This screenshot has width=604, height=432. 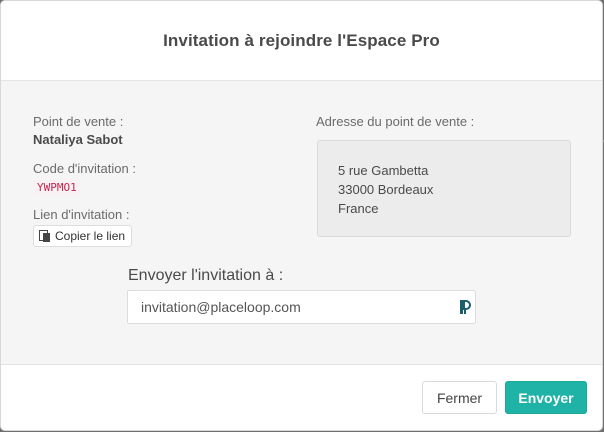 I want to click on modal-title: Invitation à rejoindre l'Espace Pro, so click(x=301, y=40).